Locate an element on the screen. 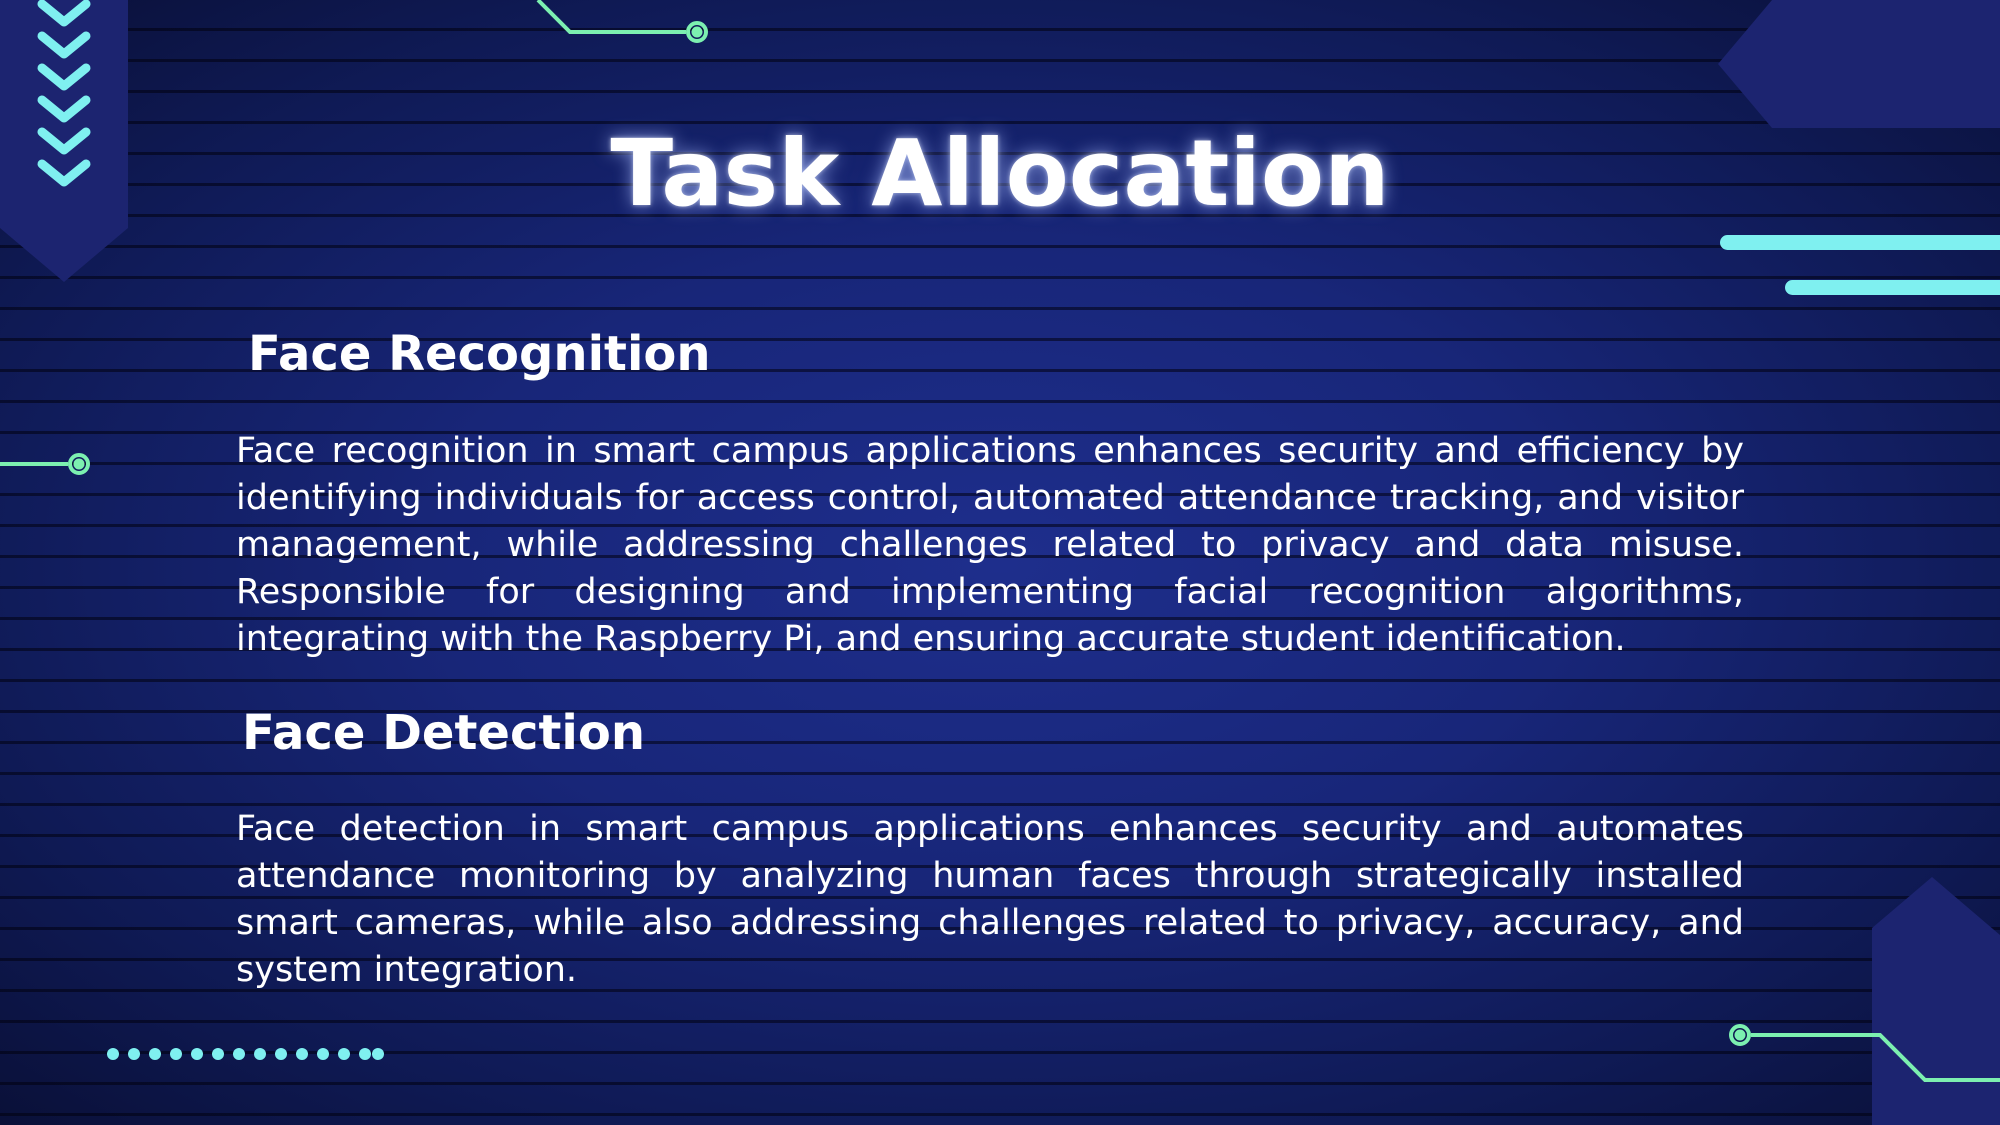  top-right-panel is located at coordinates (1859, 64).